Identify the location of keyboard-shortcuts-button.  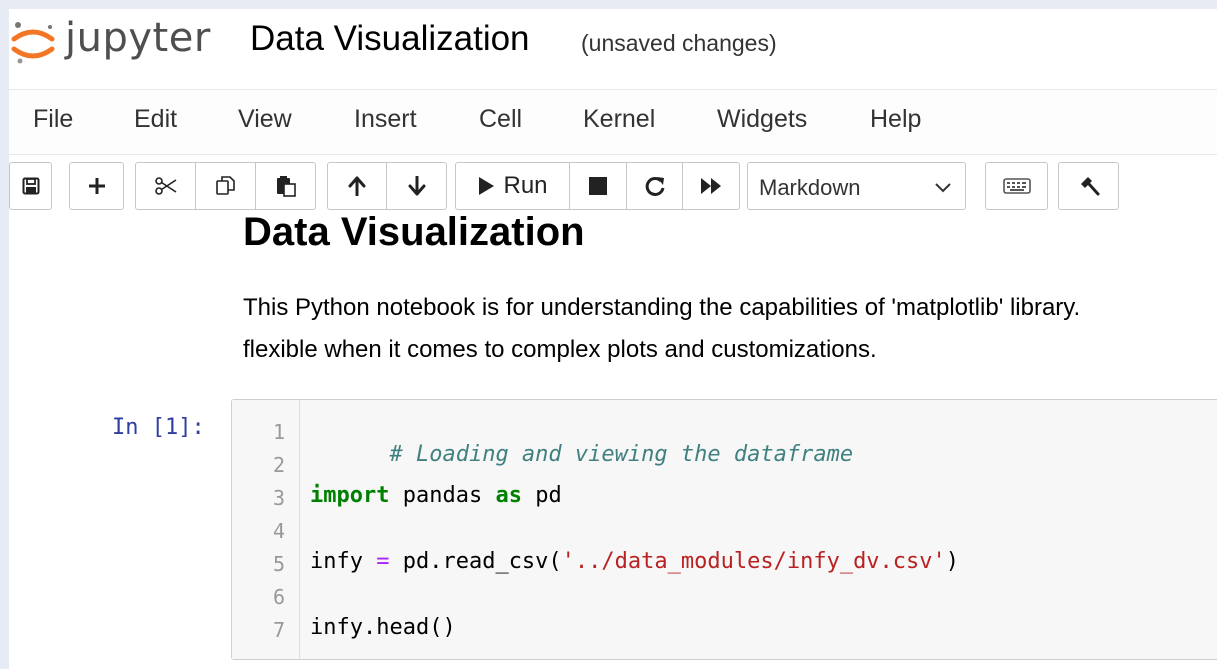
(1016, 186).